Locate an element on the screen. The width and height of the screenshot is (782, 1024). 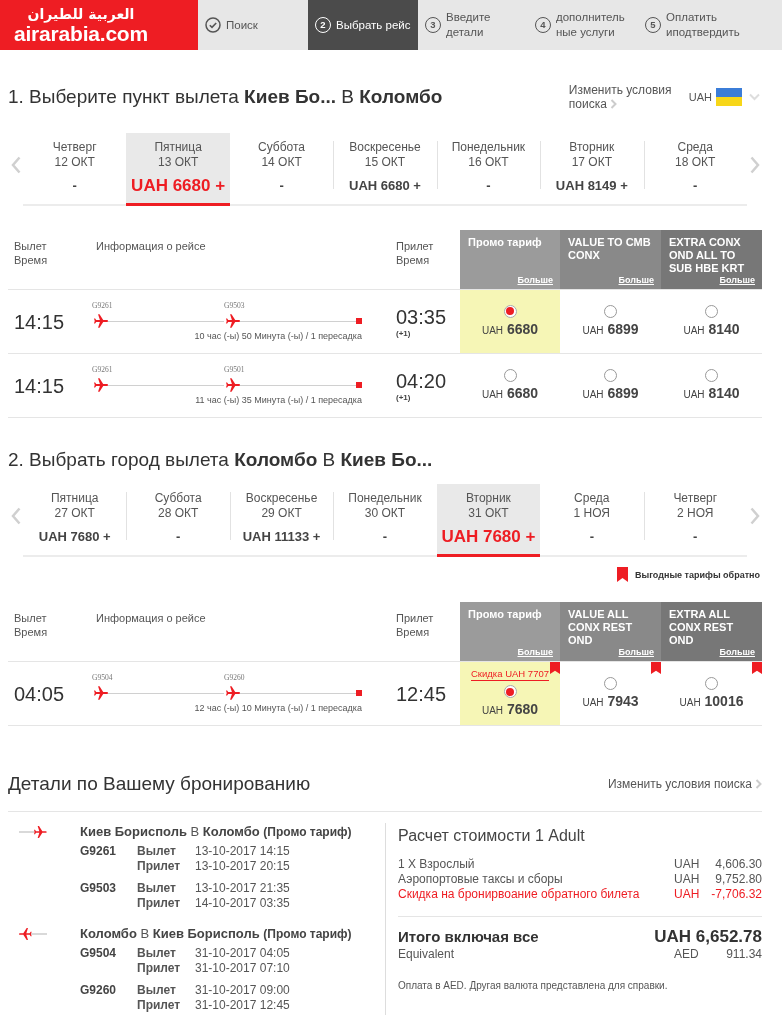
leg-time: 13-10-2017 21:35 is located at coordinates (243, 888).